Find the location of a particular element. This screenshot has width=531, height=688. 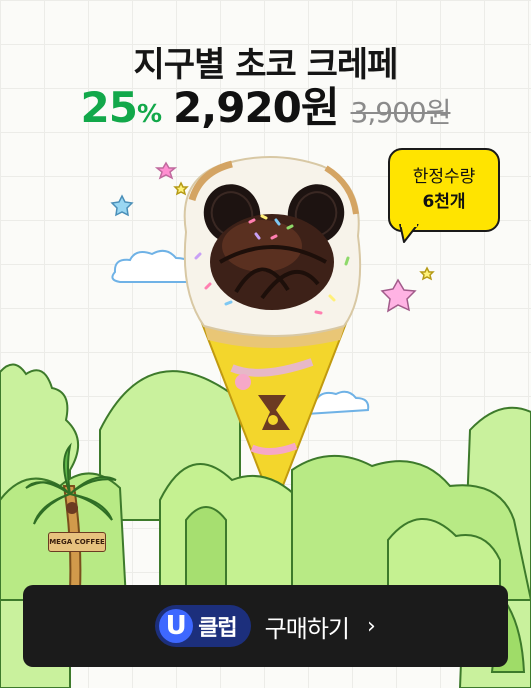

badge-line2: 6천개 is located at coordinates (444, 202).